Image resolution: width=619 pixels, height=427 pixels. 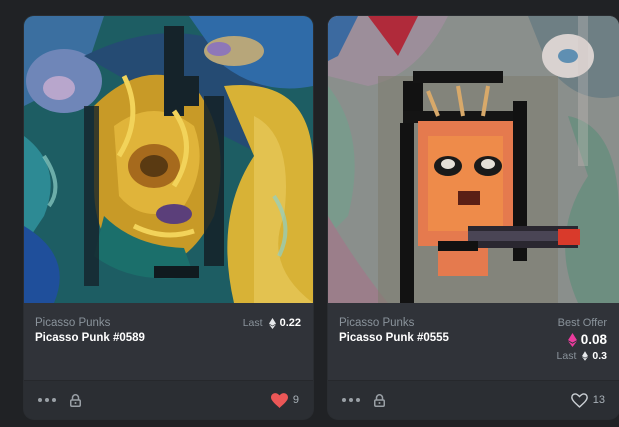 What do you see at coordinates (394, 338) in the screenshot?
I see `nft-title: Picasso Punk #0555` at bounding box center [394, 338].